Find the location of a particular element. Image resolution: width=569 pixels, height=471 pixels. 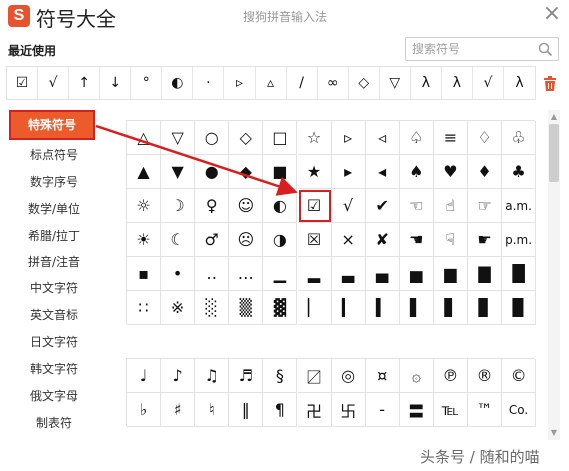

symbol-cell: 卐 is located at coordinates (348, 410).